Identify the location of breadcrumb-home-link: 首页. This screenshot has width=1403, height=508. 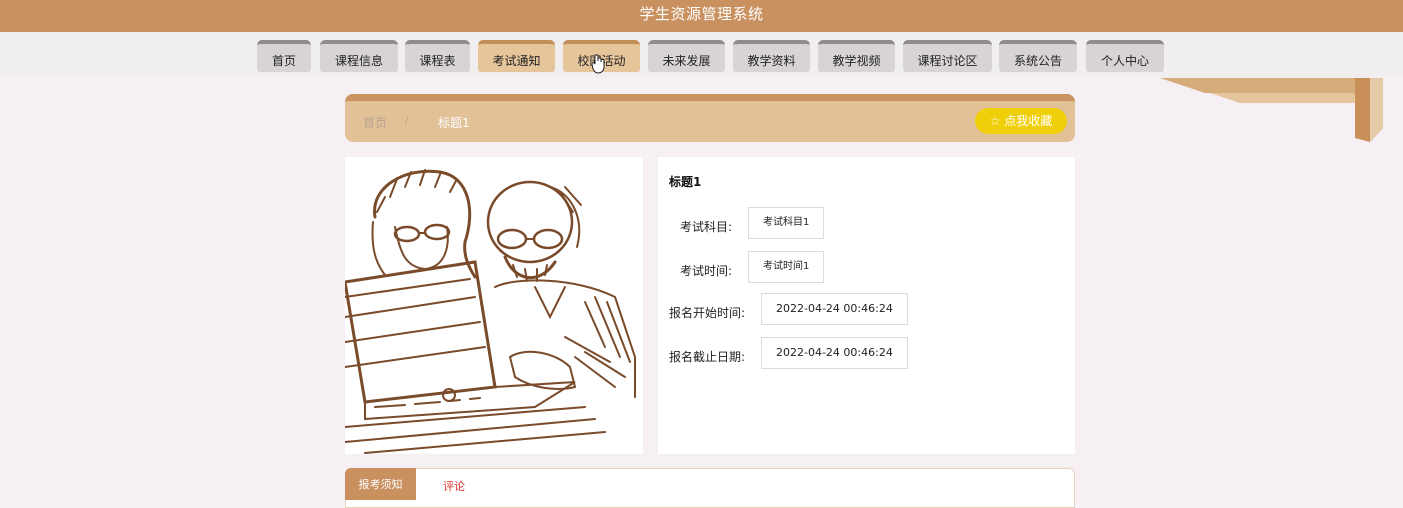
(375, 122).